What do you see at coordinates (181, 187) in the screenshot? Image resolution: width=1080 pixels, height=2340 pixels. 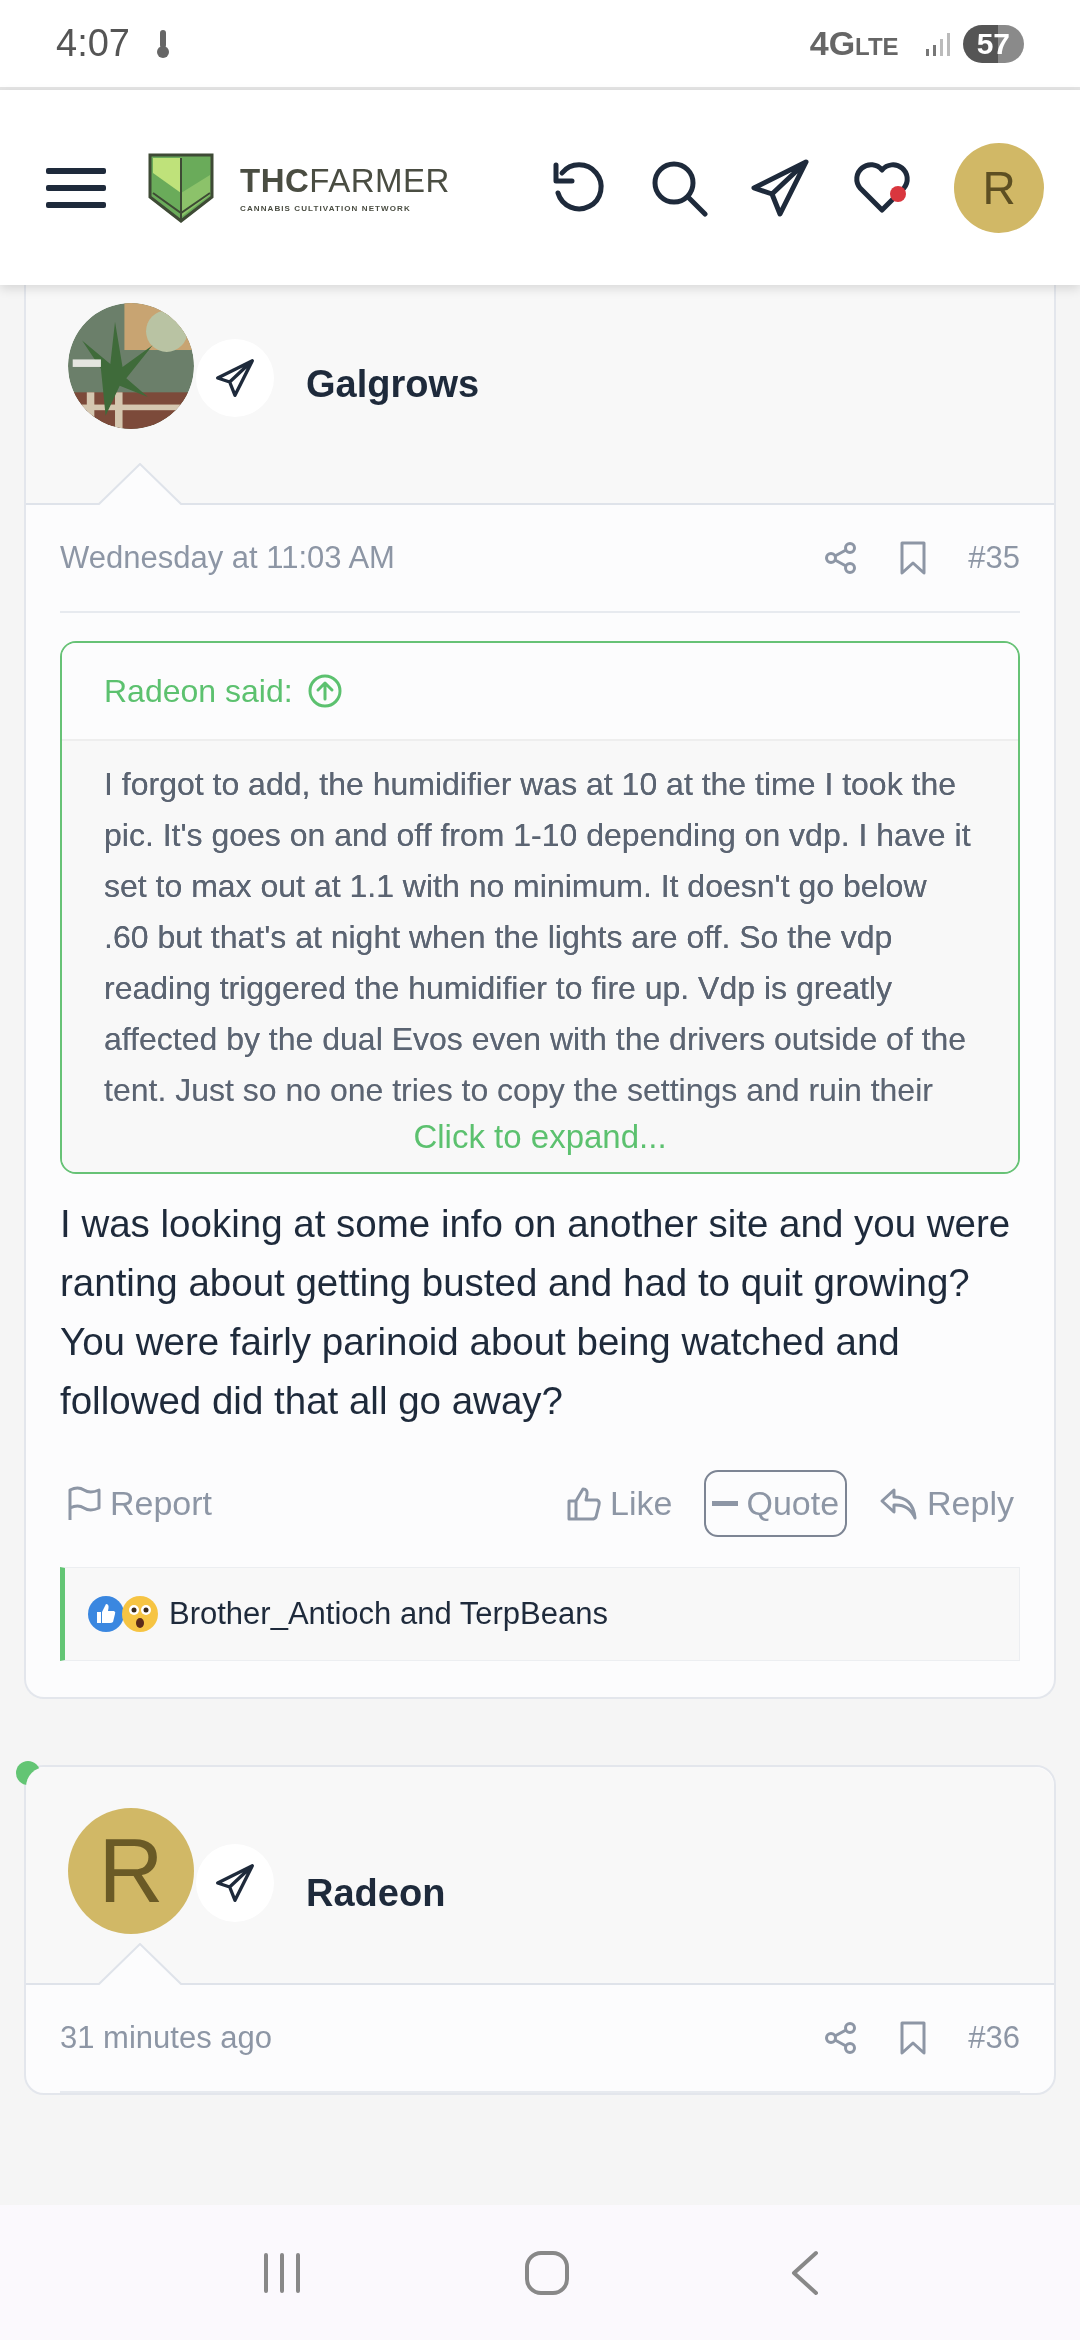 I see `shield-logo-icon` at bounding box center [181, 187].